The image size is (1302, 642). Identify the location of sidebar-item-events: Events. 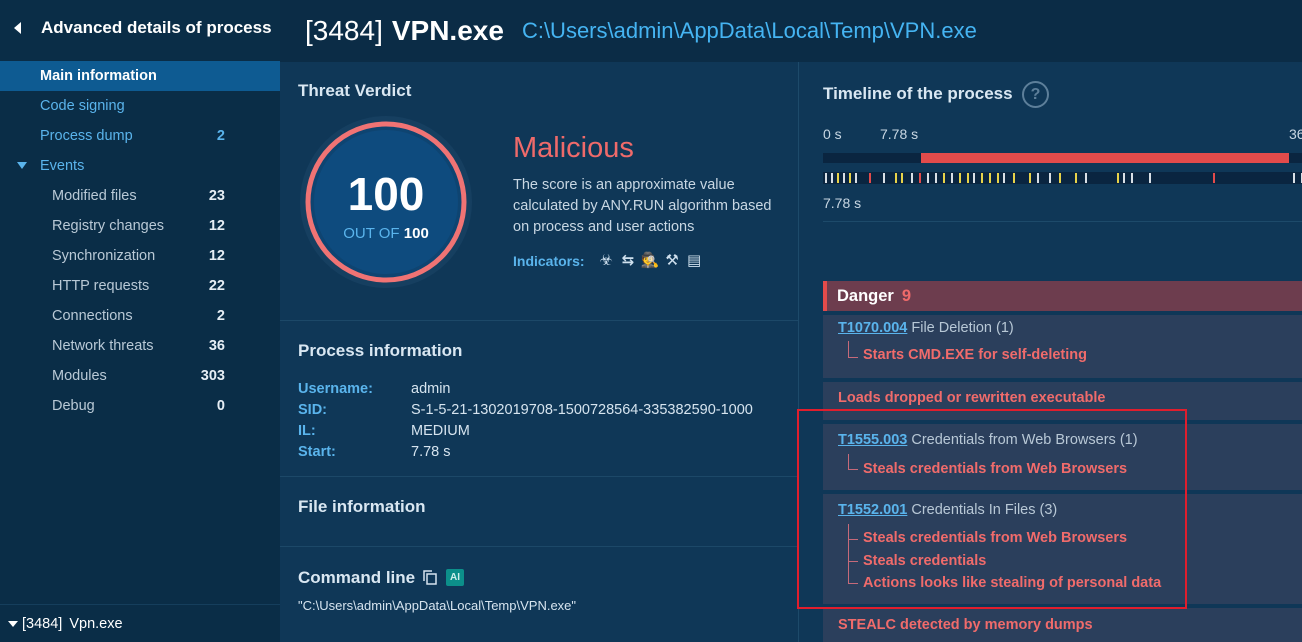
(140, 166).